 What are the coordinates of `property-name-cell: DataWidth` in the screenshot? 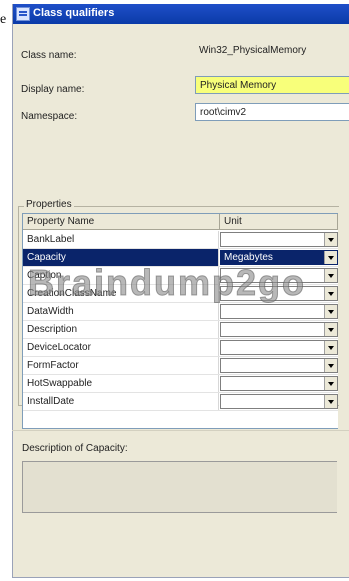 It's located at (121, 311).